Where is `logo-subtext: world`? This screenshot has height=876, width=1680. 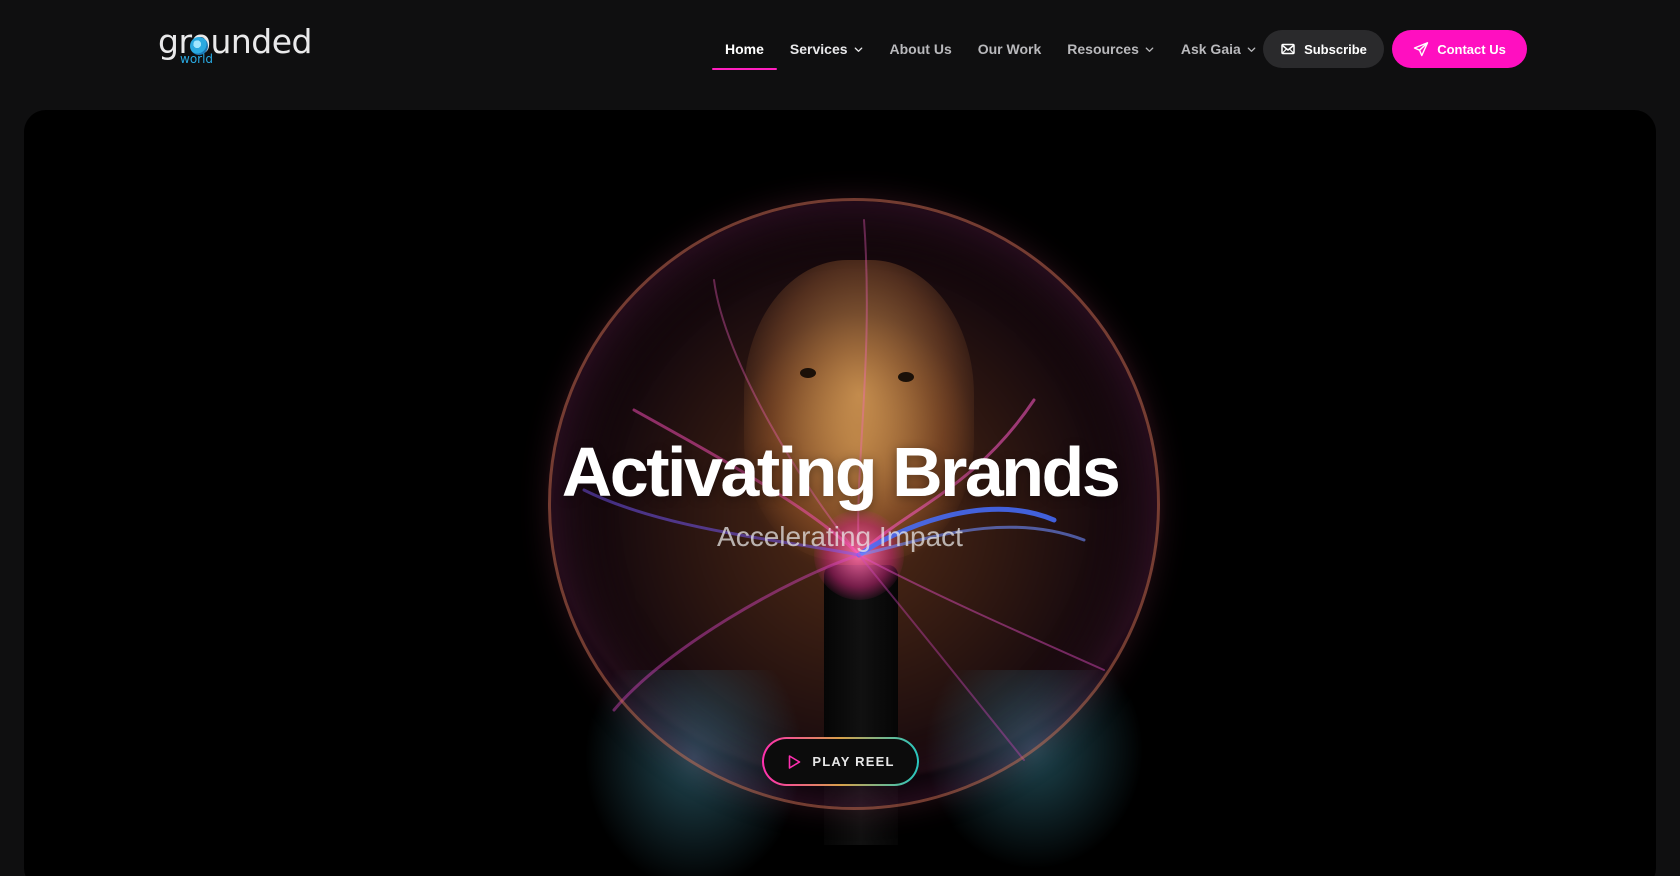 logo-subtext: world is located at coordinates (197, 59).